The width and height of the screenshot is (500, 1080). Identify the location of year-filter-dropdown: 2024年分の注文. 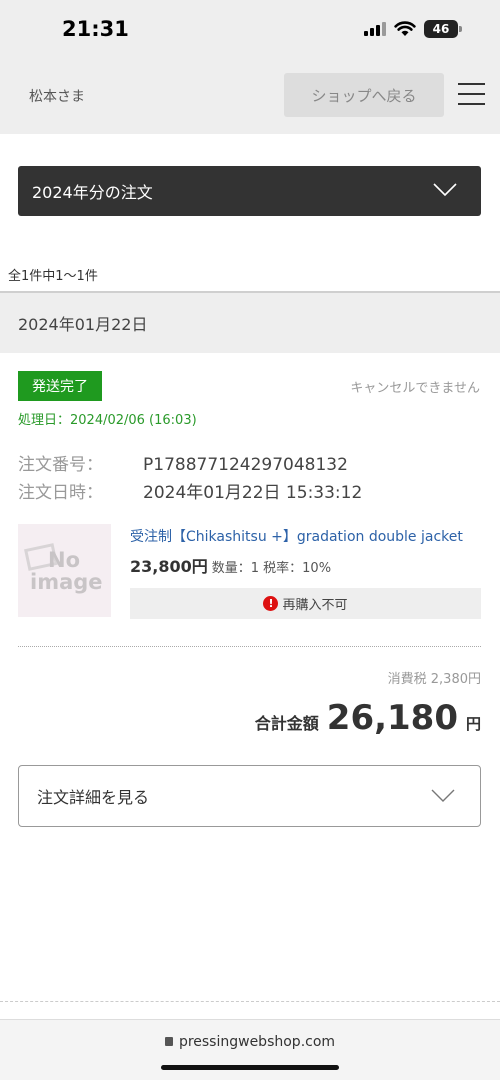
(249, 191).